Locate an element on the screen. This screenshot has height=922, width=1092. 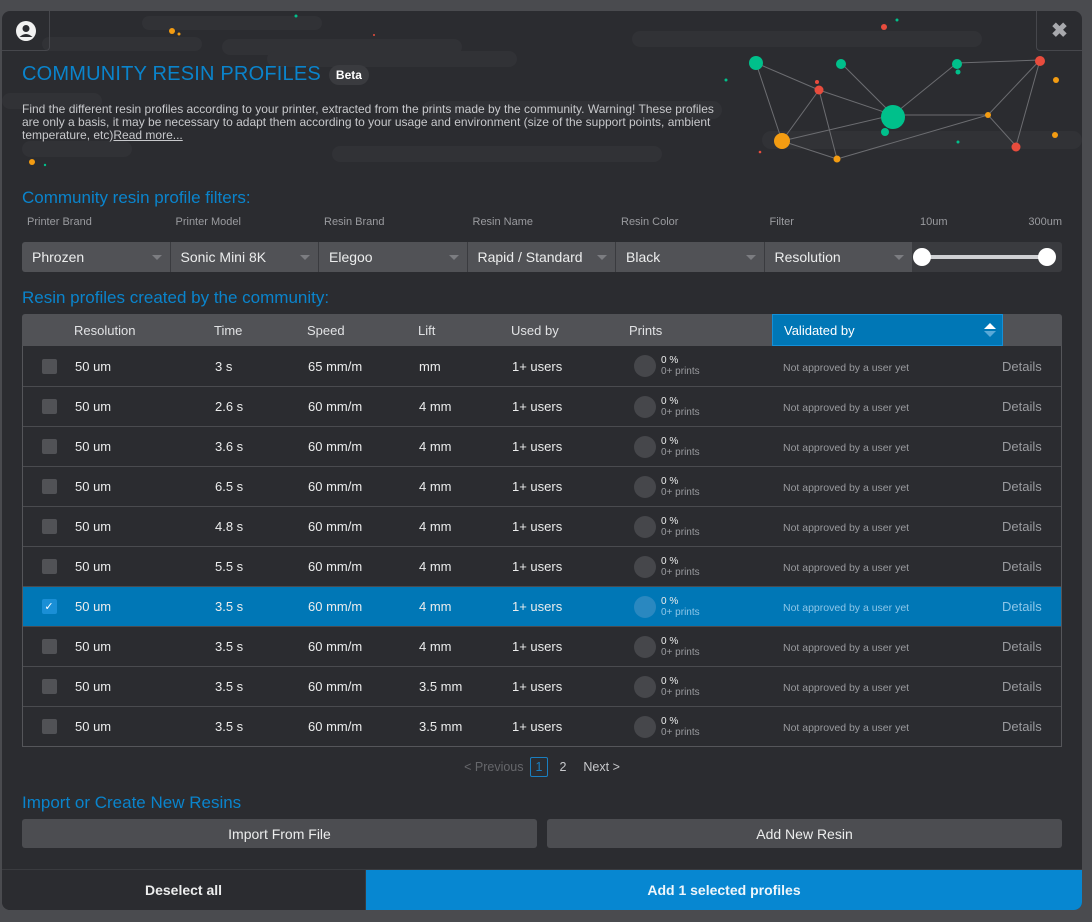
column-header-resolution: Resolution is located at coordinates (144, 330).